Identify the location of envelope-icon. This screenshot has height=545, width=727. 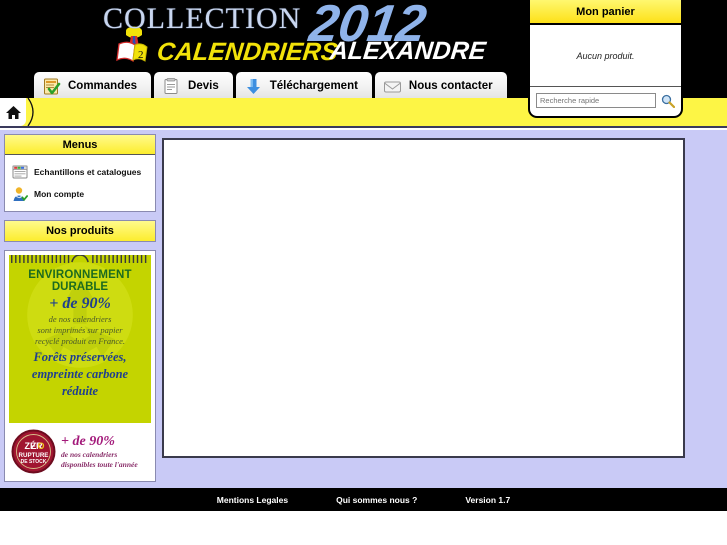
(392, 86).